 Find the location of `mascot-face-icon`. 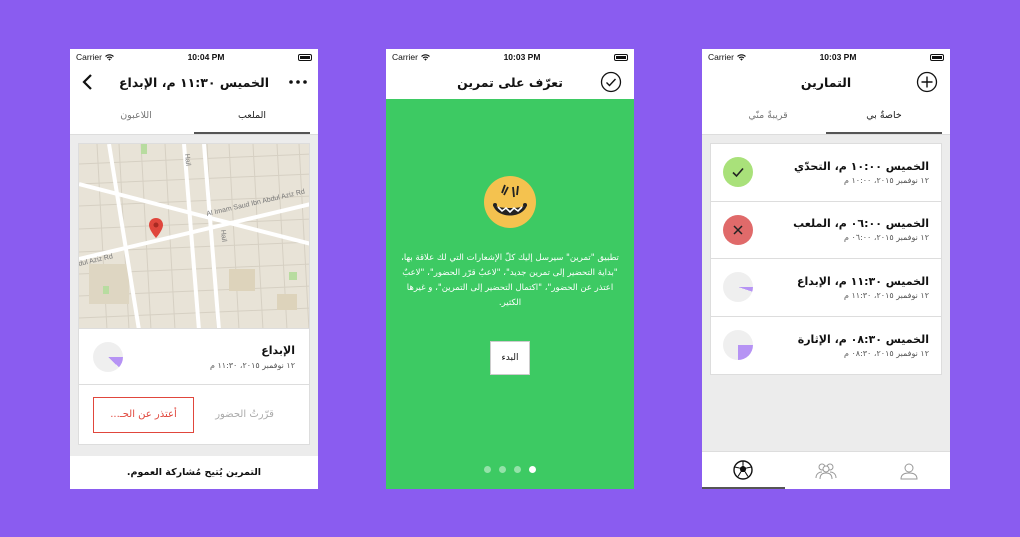

mascot-face-icon is located at coordinates (510, 202).